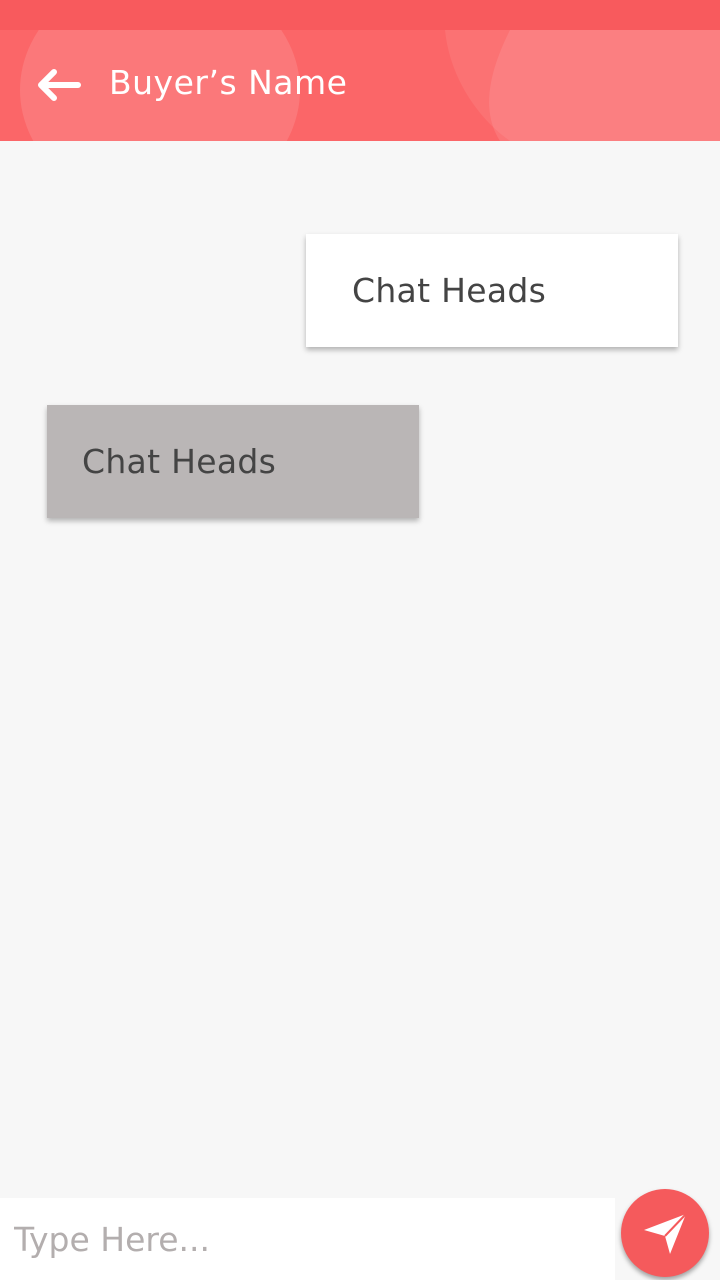  I want to click on message-bubble-sent: Chat Heads, so click(492, 290).